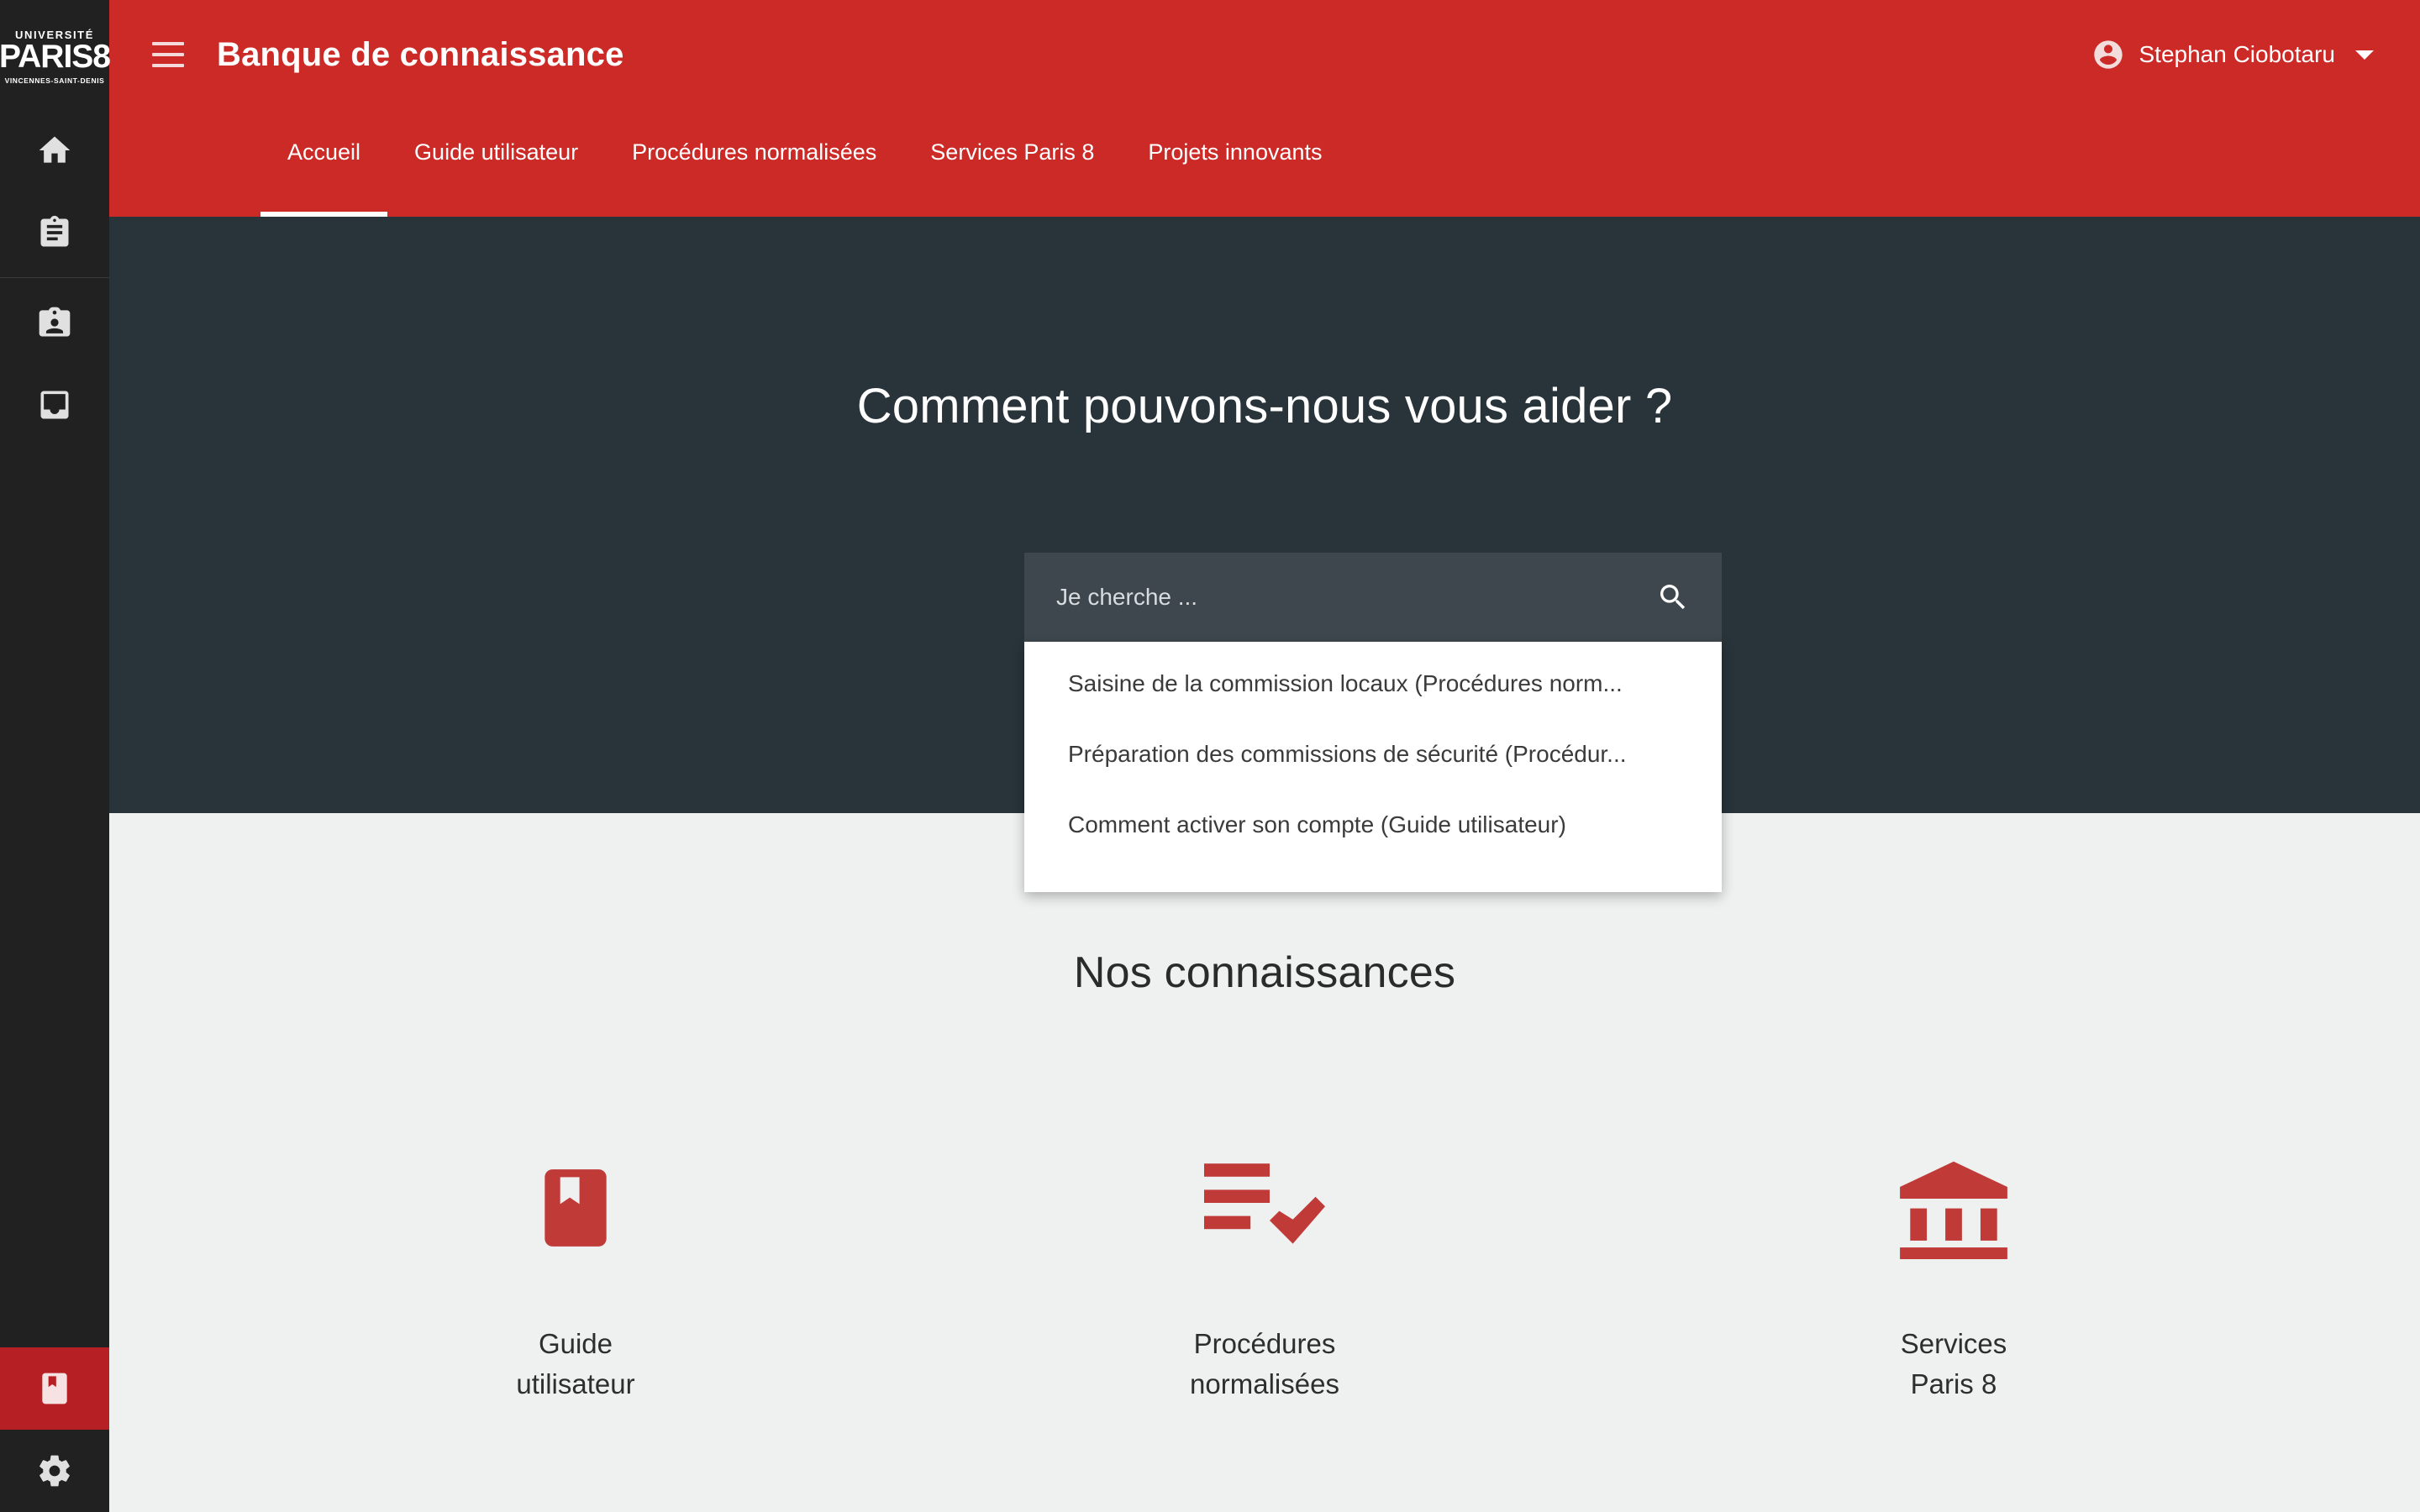 This screenshot has width=2420, height=1512. I want to click on tab-label: Projets innovants, so click(1235, 152).